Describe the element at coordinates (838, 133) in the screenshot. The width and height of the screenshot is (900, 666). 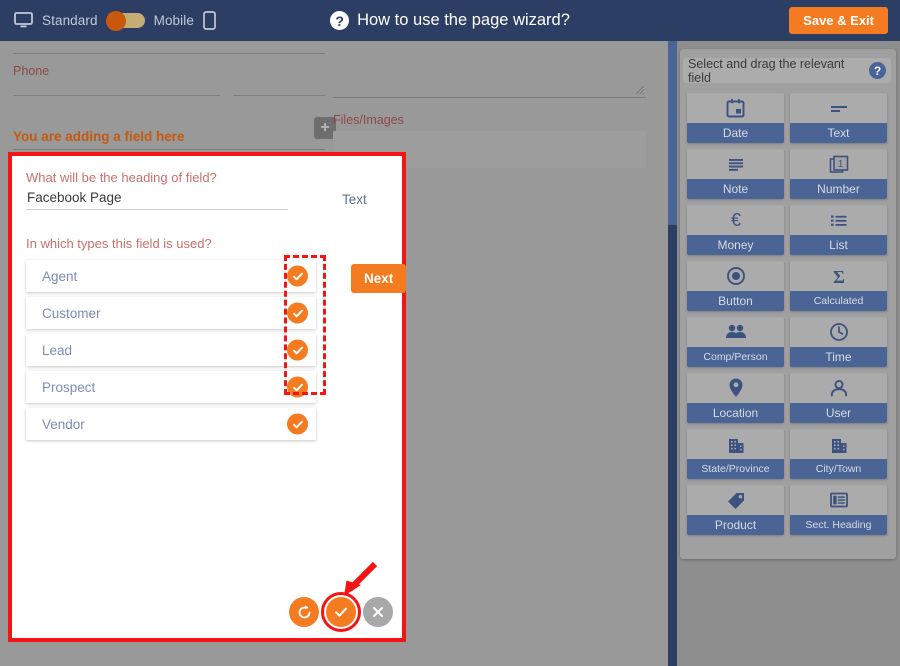
I see `field-type-label: Text` at that location.